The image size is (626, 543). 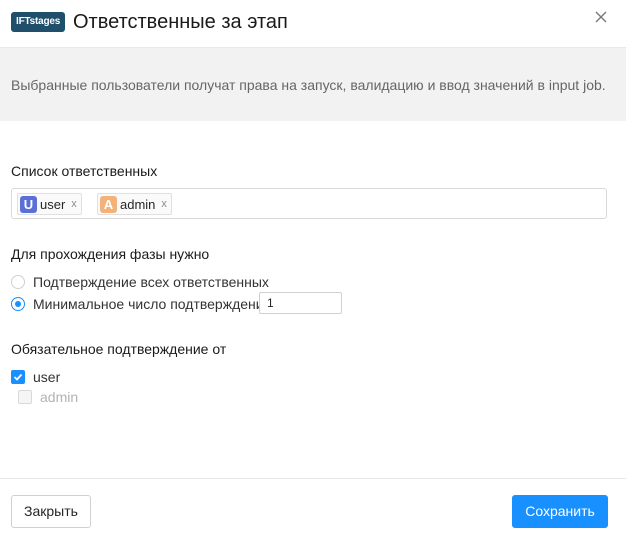 I want to click on radio-label: Подтверждение всех ответственных, so click(x=151, y=282).